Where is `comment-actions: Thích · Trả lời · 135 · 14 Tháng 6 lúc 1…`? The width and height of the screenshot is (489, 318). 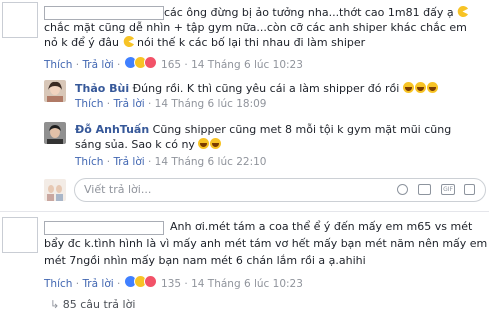
comment-actions: Thích · Trả lời · 135 · 14 Tháng 6 lúc 1… is located at coordinates (173, 283).